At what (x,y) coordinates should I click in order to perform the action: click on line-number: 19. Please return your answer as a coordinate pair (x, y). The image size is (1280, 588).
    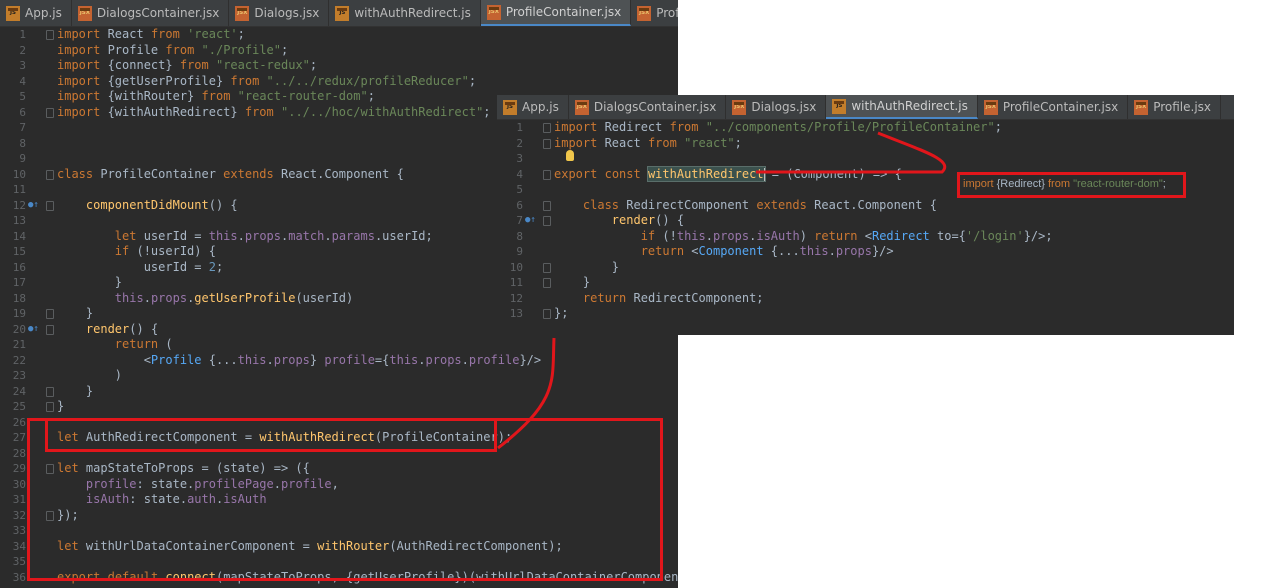
    Looking at the image, I should click on (19, 313).